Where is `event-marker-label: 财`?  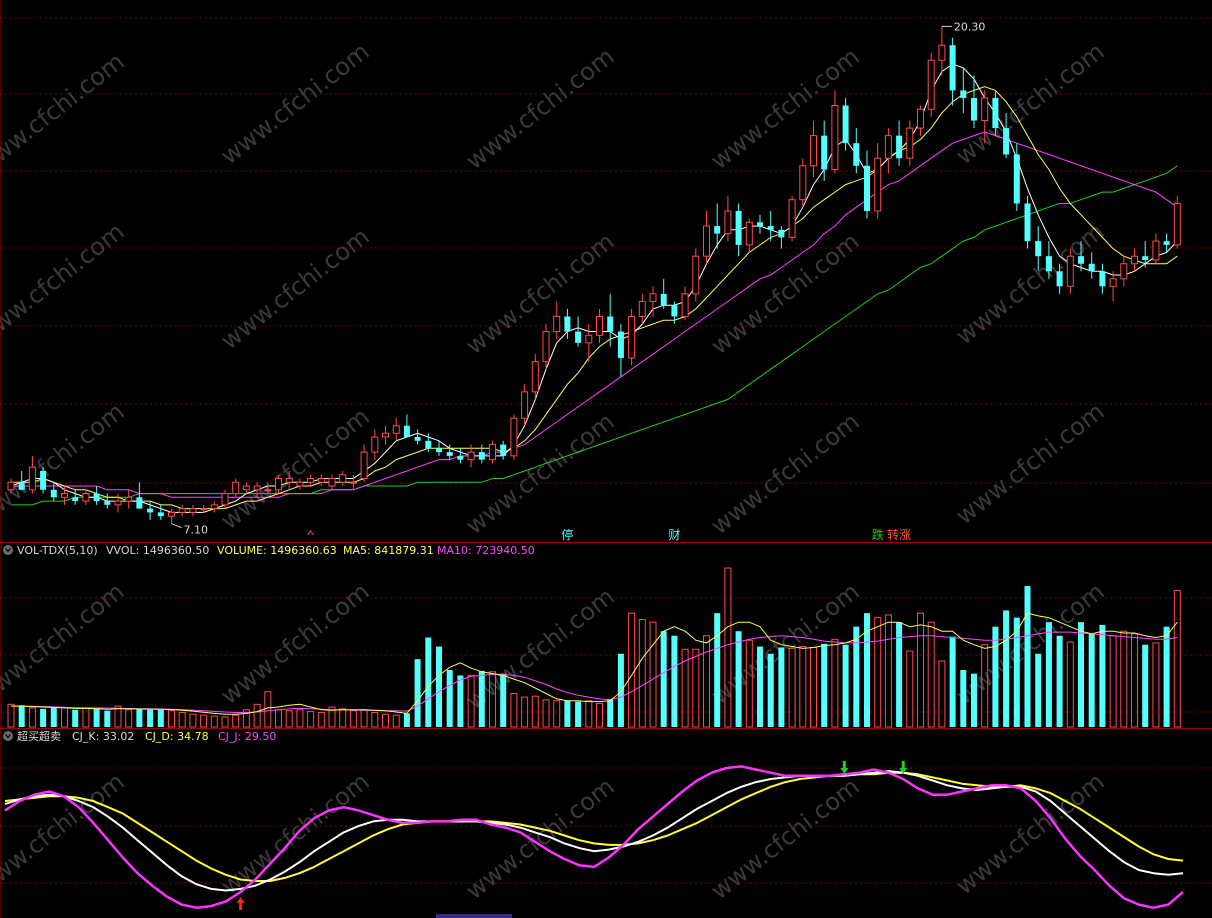 event-marker-label: 财 is located at coordinates (674, 535).